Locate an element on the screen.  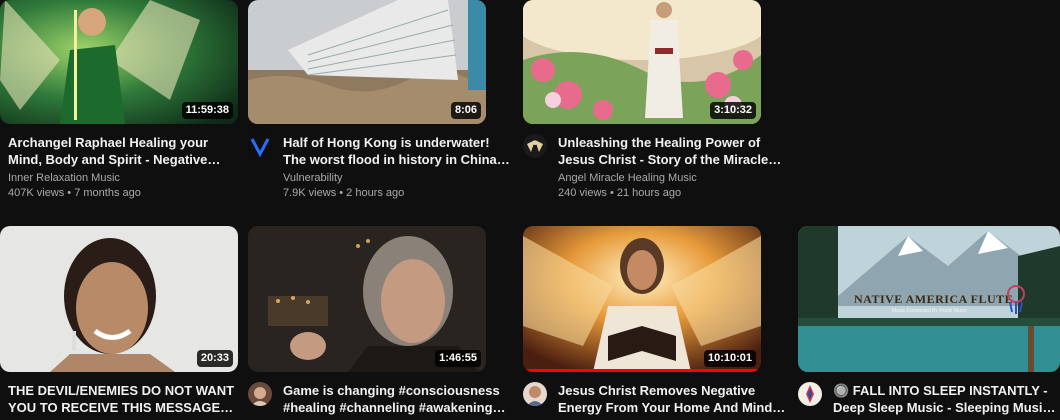
video-thumbnail: 8:06 is located at coordinates (367, 62).